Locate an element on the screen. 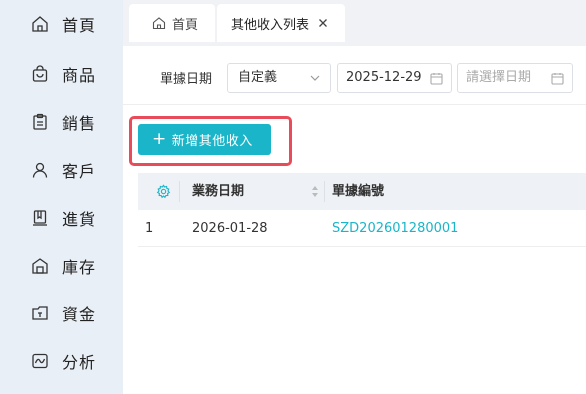 This screenshot has height=394, width=586. sidebar-item-label: 庫存 is located at coordinates (79, 267).